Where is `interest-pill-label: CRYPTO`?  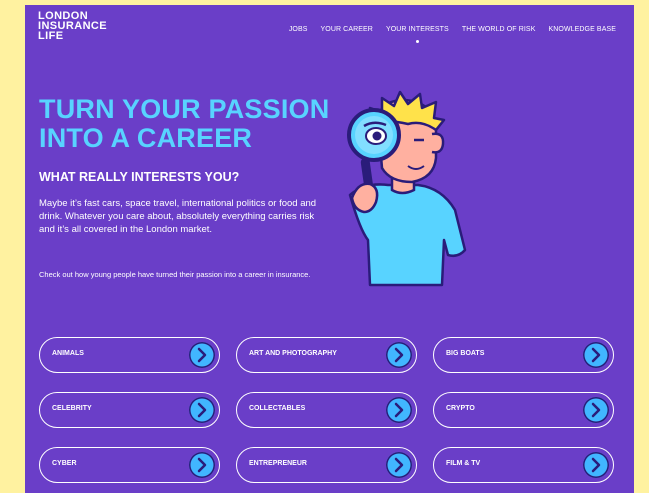 interest-pill-label: CRYPTO is located at coordinates (460, 408).